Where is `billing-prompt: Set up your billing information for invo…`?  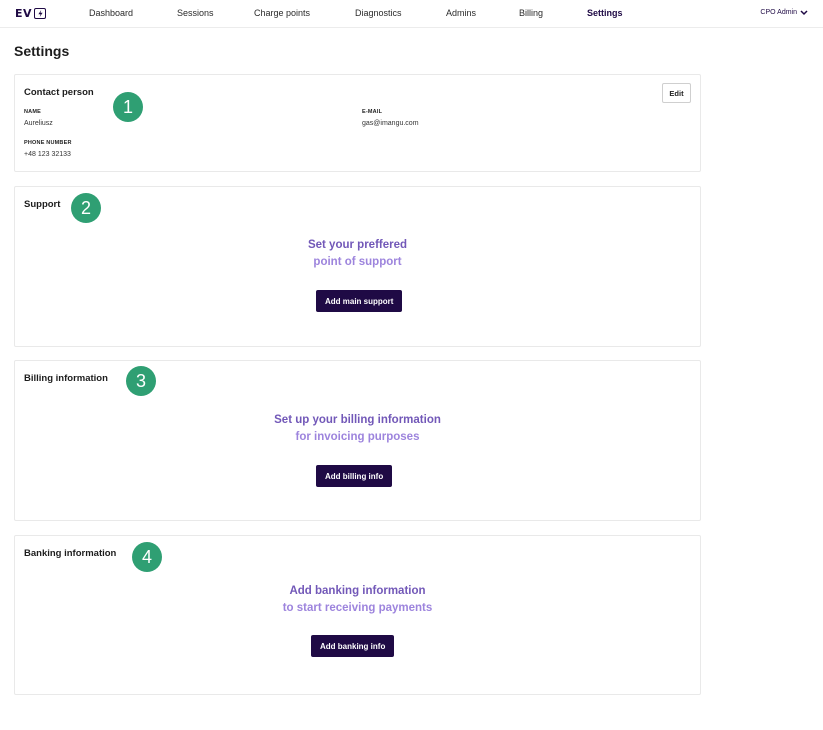 billing-prompt: Set up your billing information for invo… is located at coordinates (357, 428).